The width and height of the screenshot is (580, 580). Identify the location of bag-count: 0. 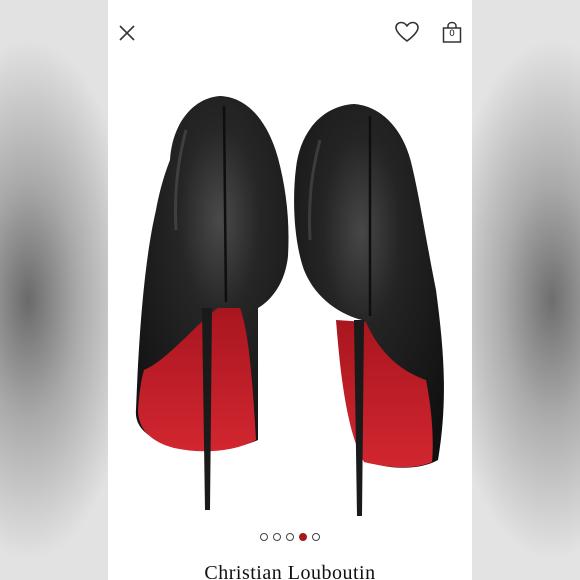
(452, 34).